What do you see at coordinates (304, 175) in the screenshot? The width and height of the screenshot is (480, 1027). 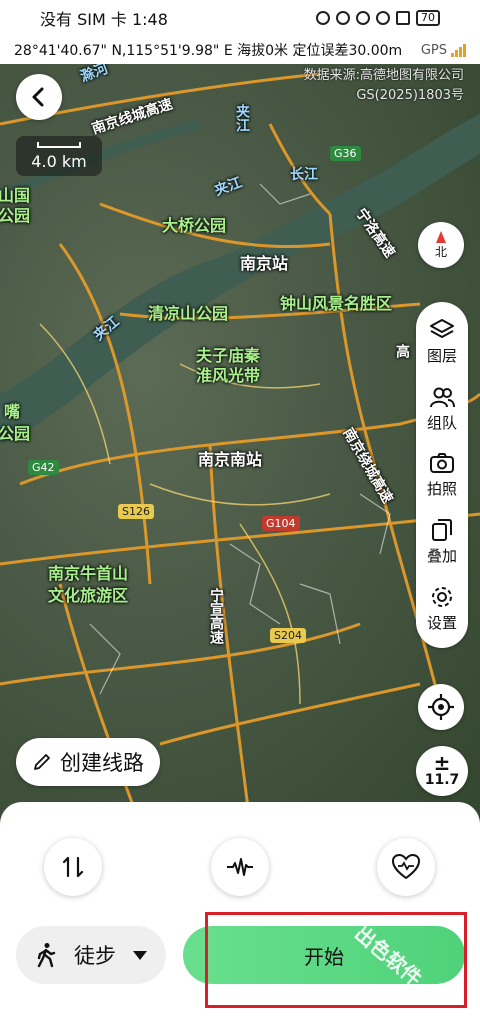 I see `map-label-changjiang: 长江` at bounding box center [304, 175].